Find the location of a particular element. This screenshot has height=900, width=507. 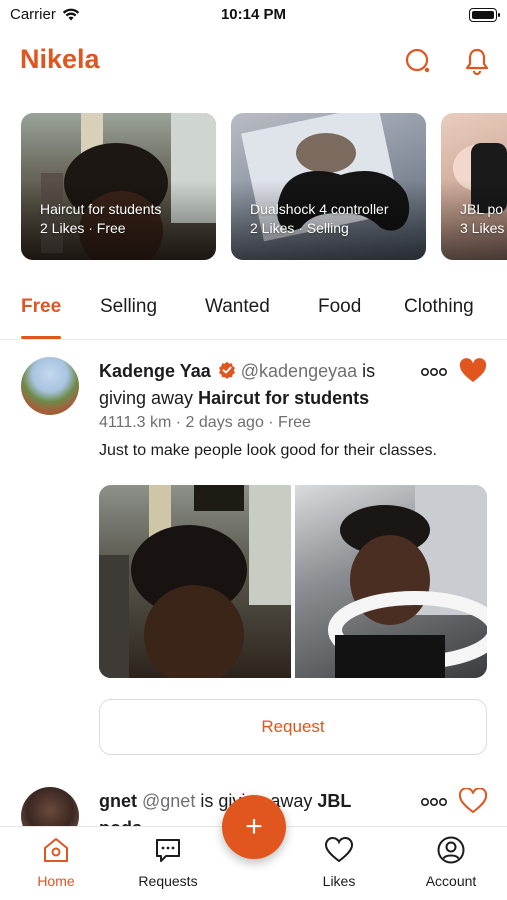

heart-filled-icon is located at coordinates (473, 371).